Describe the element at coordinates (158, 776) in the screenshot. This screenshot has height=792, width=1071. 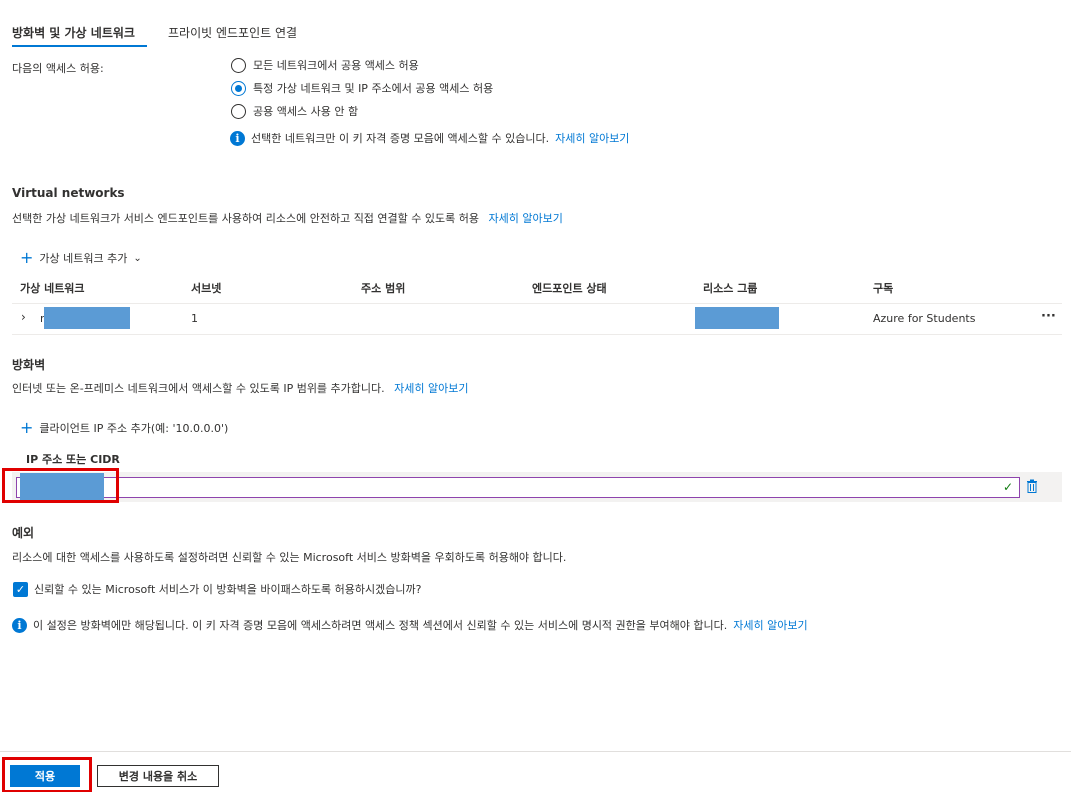
I see `discard-changes-button: 변경 내용을 취소` at that location.